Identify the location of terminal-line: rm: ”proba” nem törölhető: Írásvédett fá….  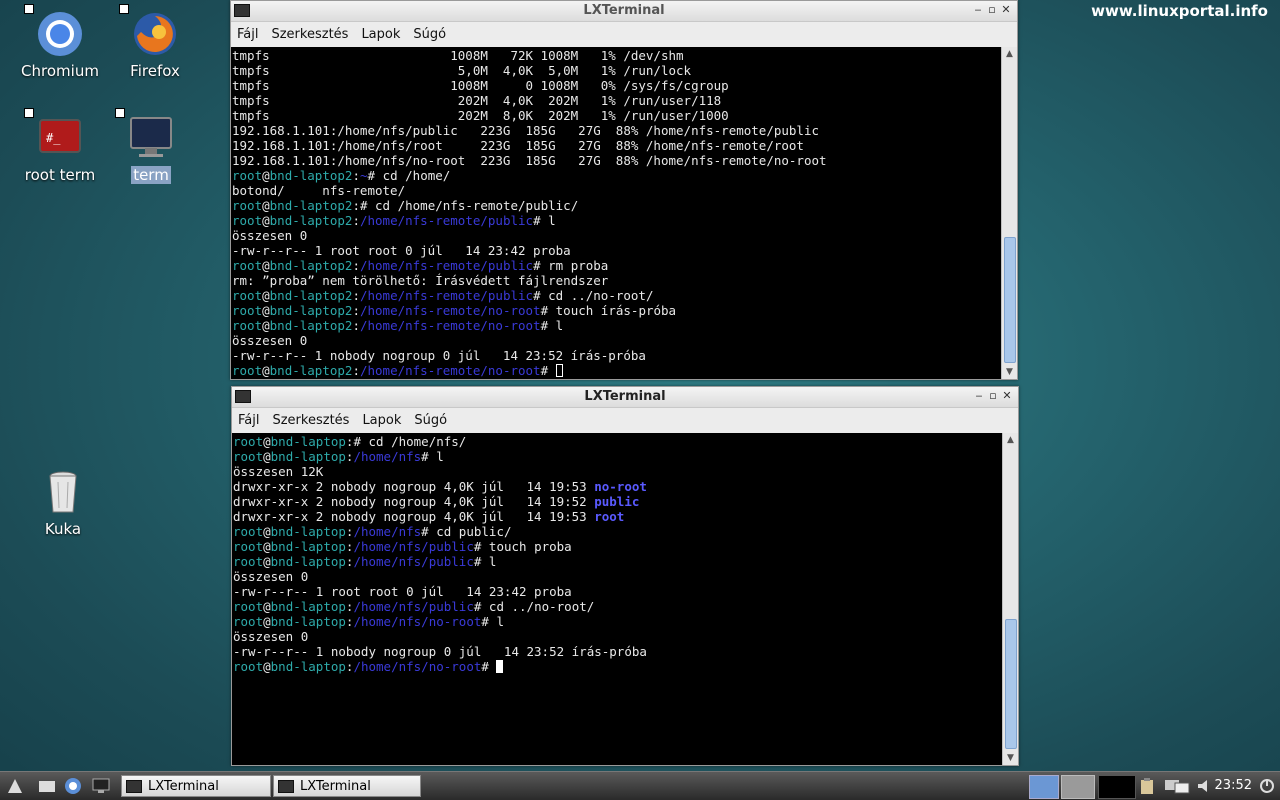
(420, 280).